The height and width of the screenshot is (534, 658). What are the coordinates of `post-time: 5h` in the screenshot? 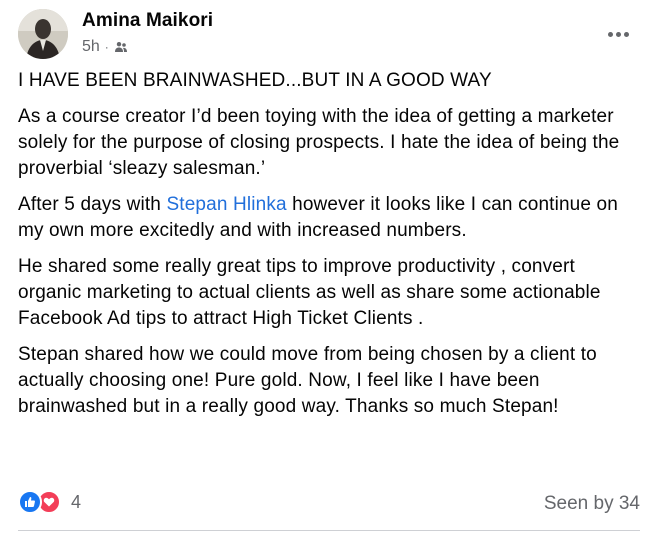 It's located at (91, 47).